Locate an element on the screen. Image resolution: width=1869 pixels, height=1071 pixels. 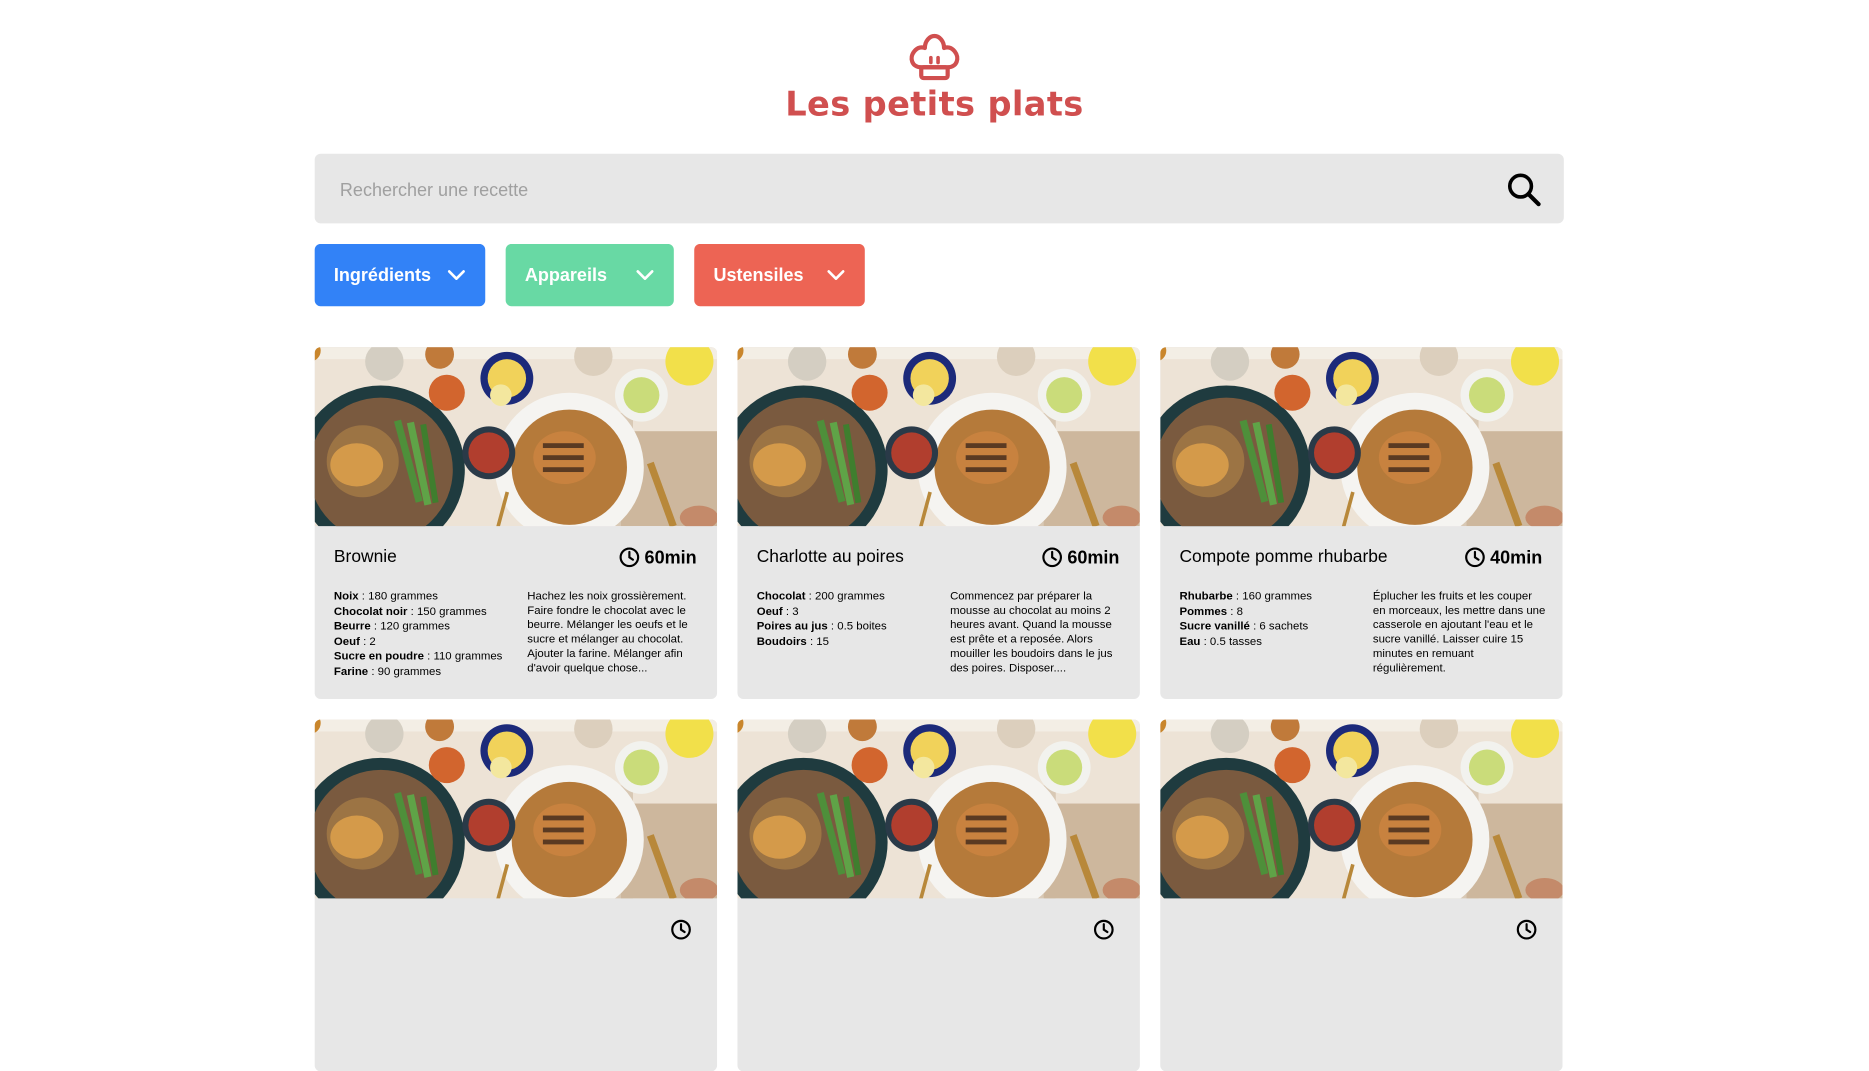
ingredient-name: Noix is located at coordinates (346, 596).